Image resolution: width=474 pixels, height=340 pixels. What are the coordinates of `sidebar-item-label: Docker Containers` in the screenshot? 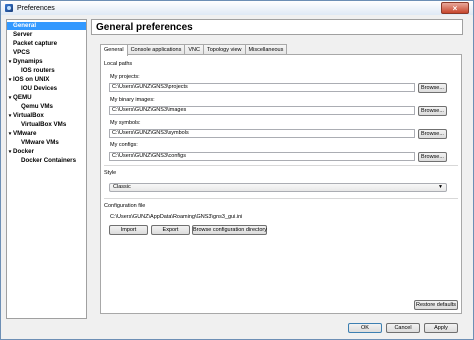 It's located at (49, 160).